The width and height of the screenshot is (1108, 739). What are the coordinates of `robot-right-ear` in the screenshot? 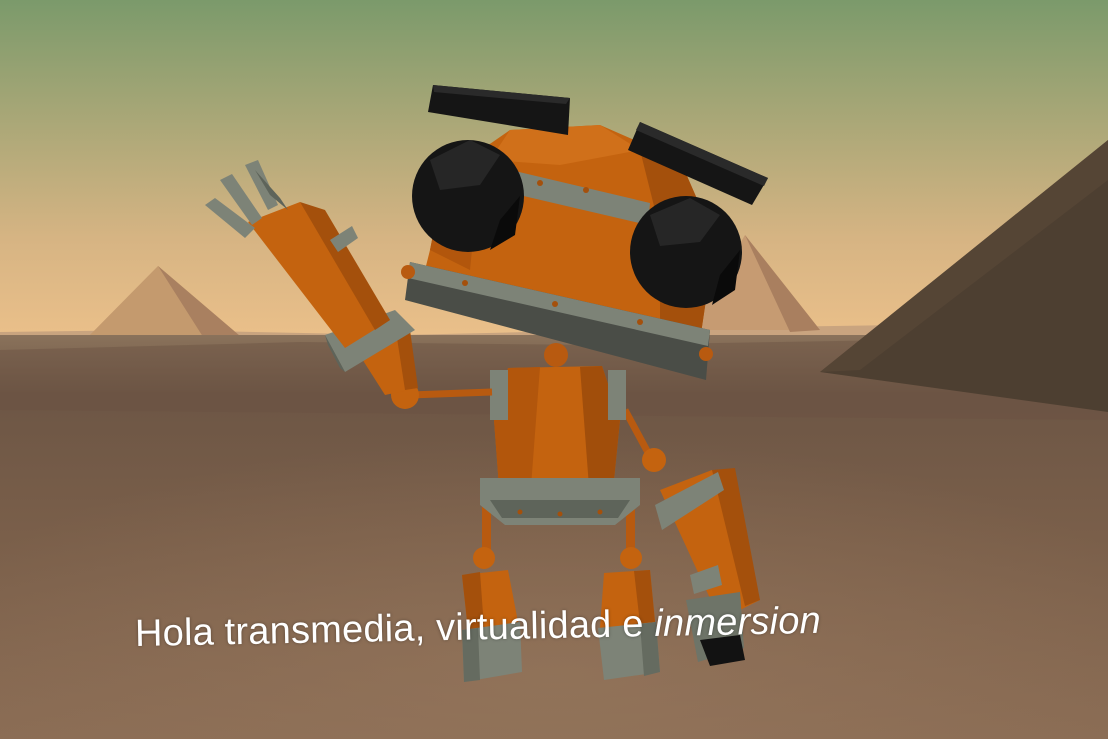 It's located at (686, 252).